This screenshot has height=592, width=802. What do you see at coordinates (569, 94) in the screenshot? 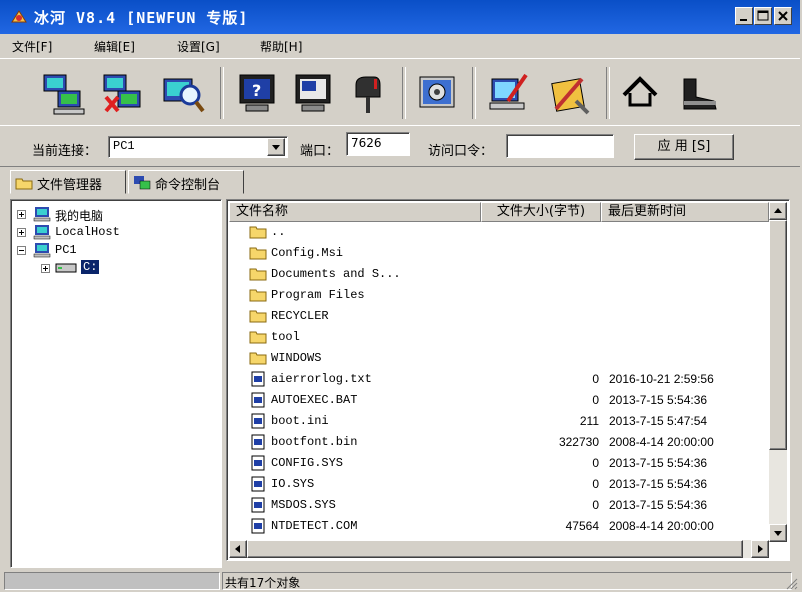
I see `tools-icon` at bounding box center [569, 94].